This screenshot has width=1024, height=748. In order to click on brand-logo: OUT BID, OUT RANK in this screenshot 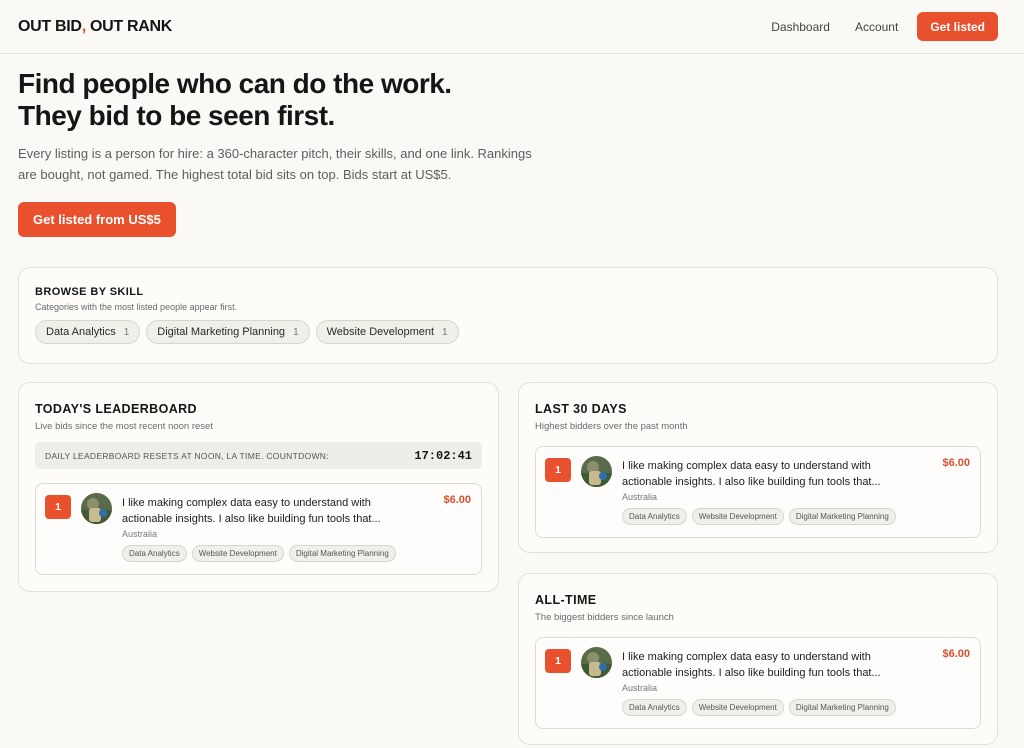, I will do `click(95, 27)`.